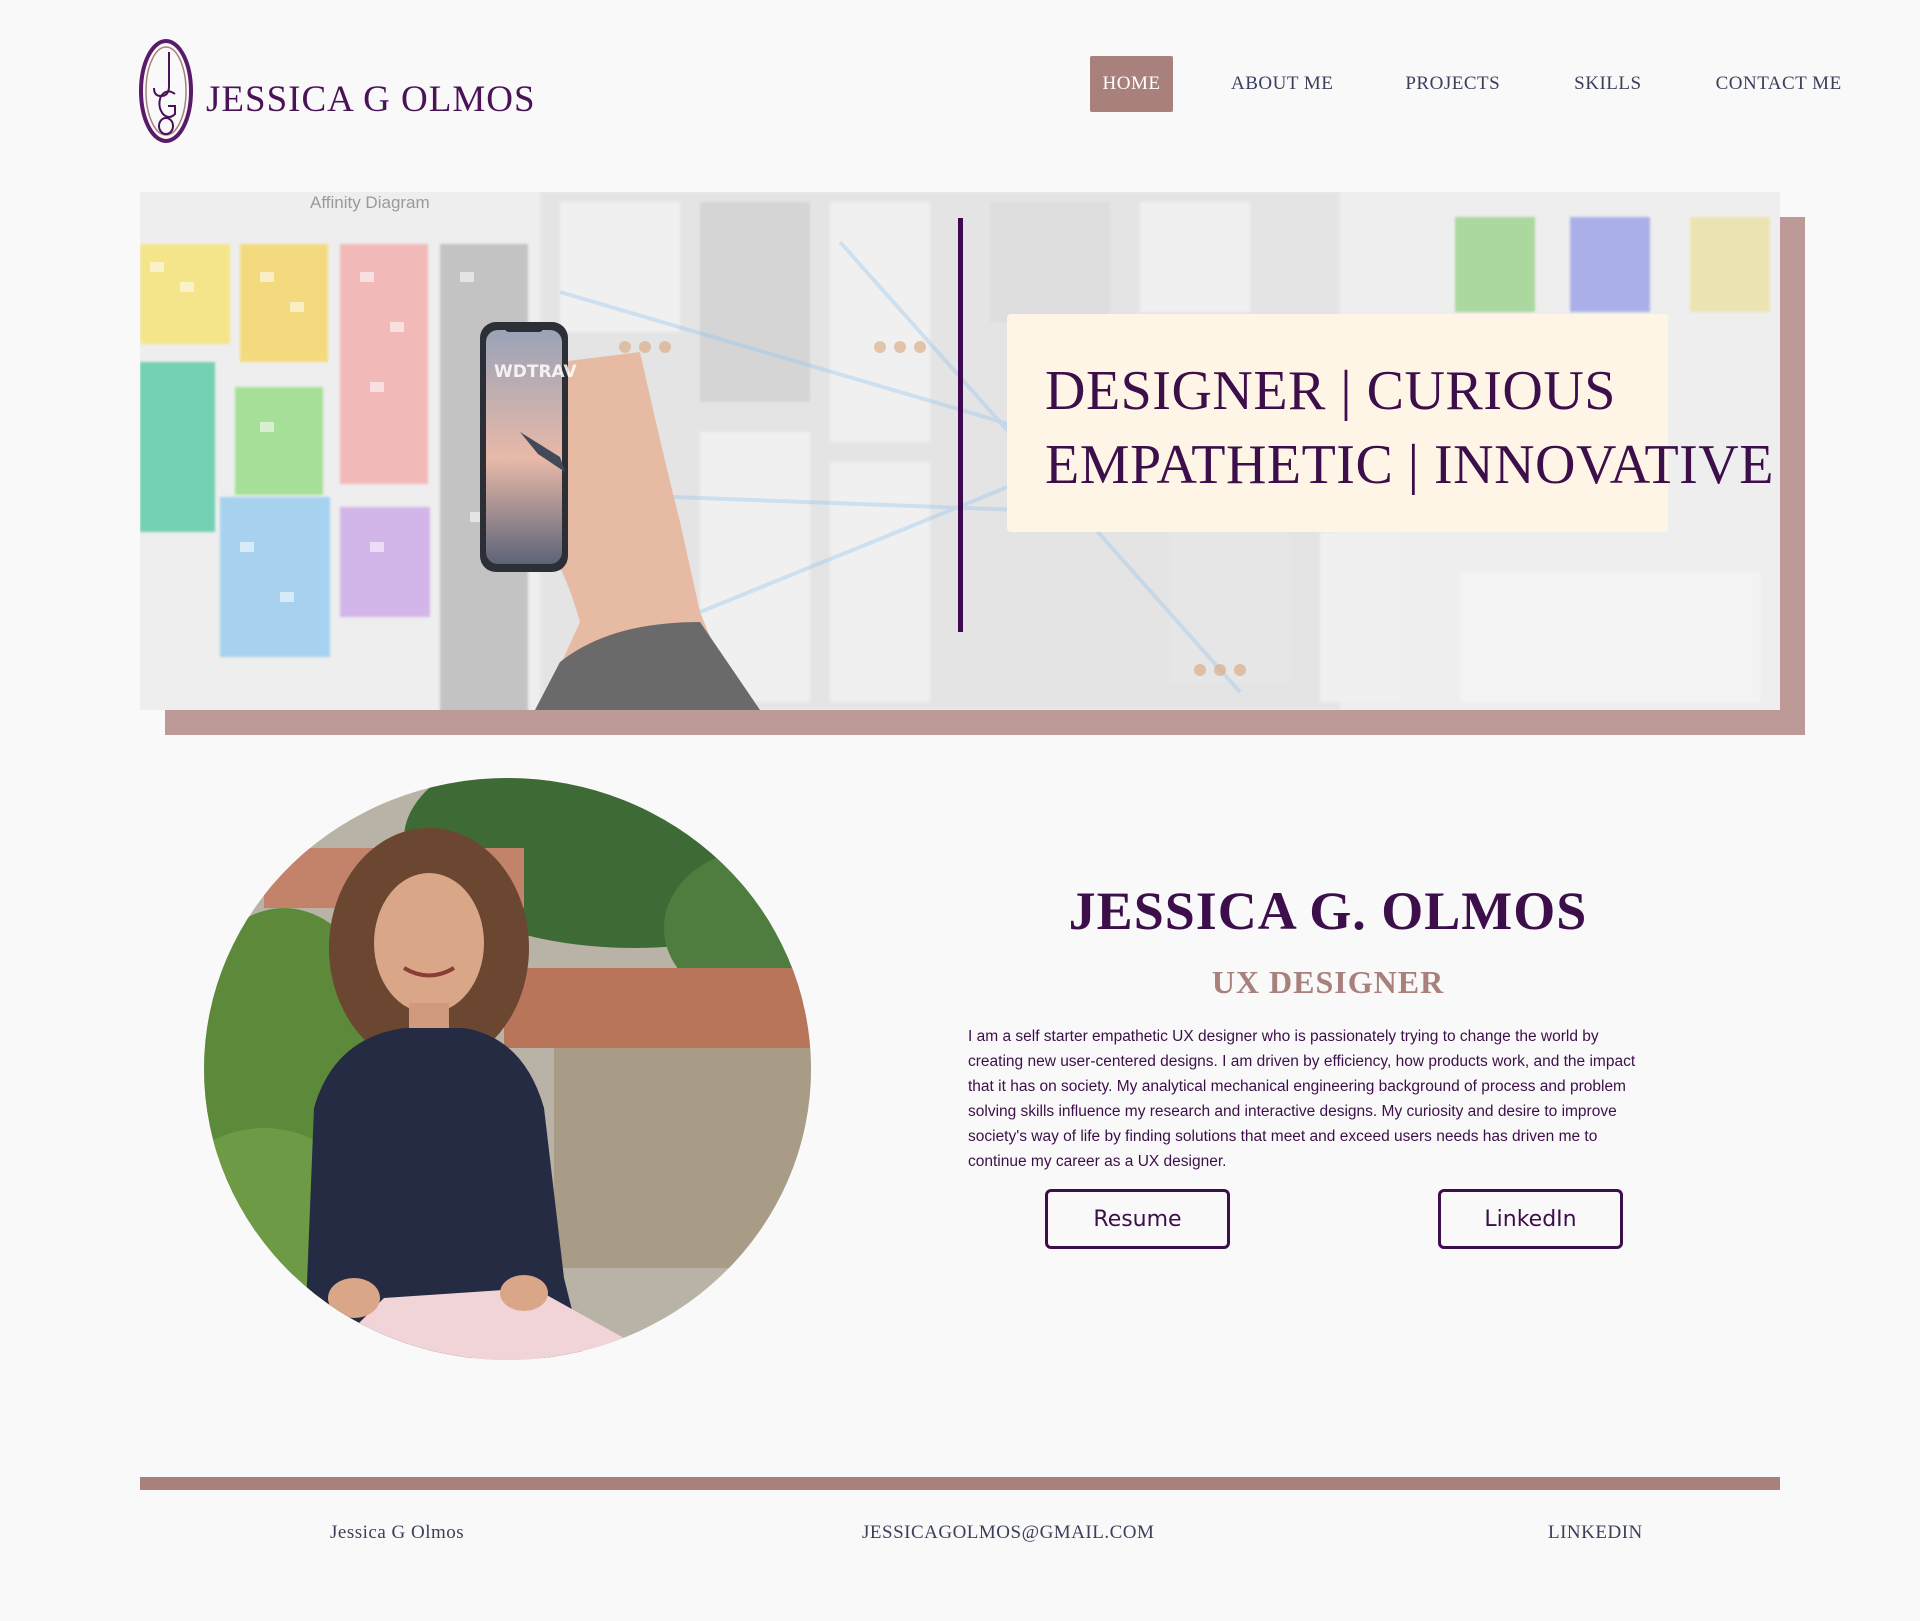 The height and width of the screenshot is (1621, 1920). I want to click on linkedin-button: LinkedIn, so click(1530, 1219).